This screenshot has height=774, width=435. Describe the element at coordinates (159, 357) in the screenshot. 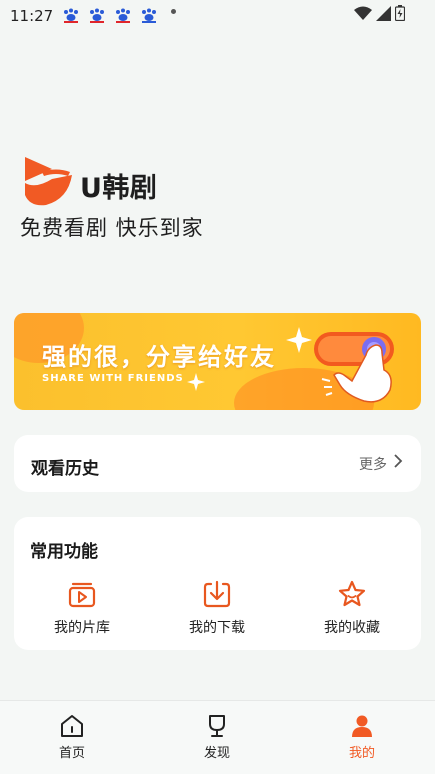

I see `banner-title: 强的很，分享给好友` at that location.